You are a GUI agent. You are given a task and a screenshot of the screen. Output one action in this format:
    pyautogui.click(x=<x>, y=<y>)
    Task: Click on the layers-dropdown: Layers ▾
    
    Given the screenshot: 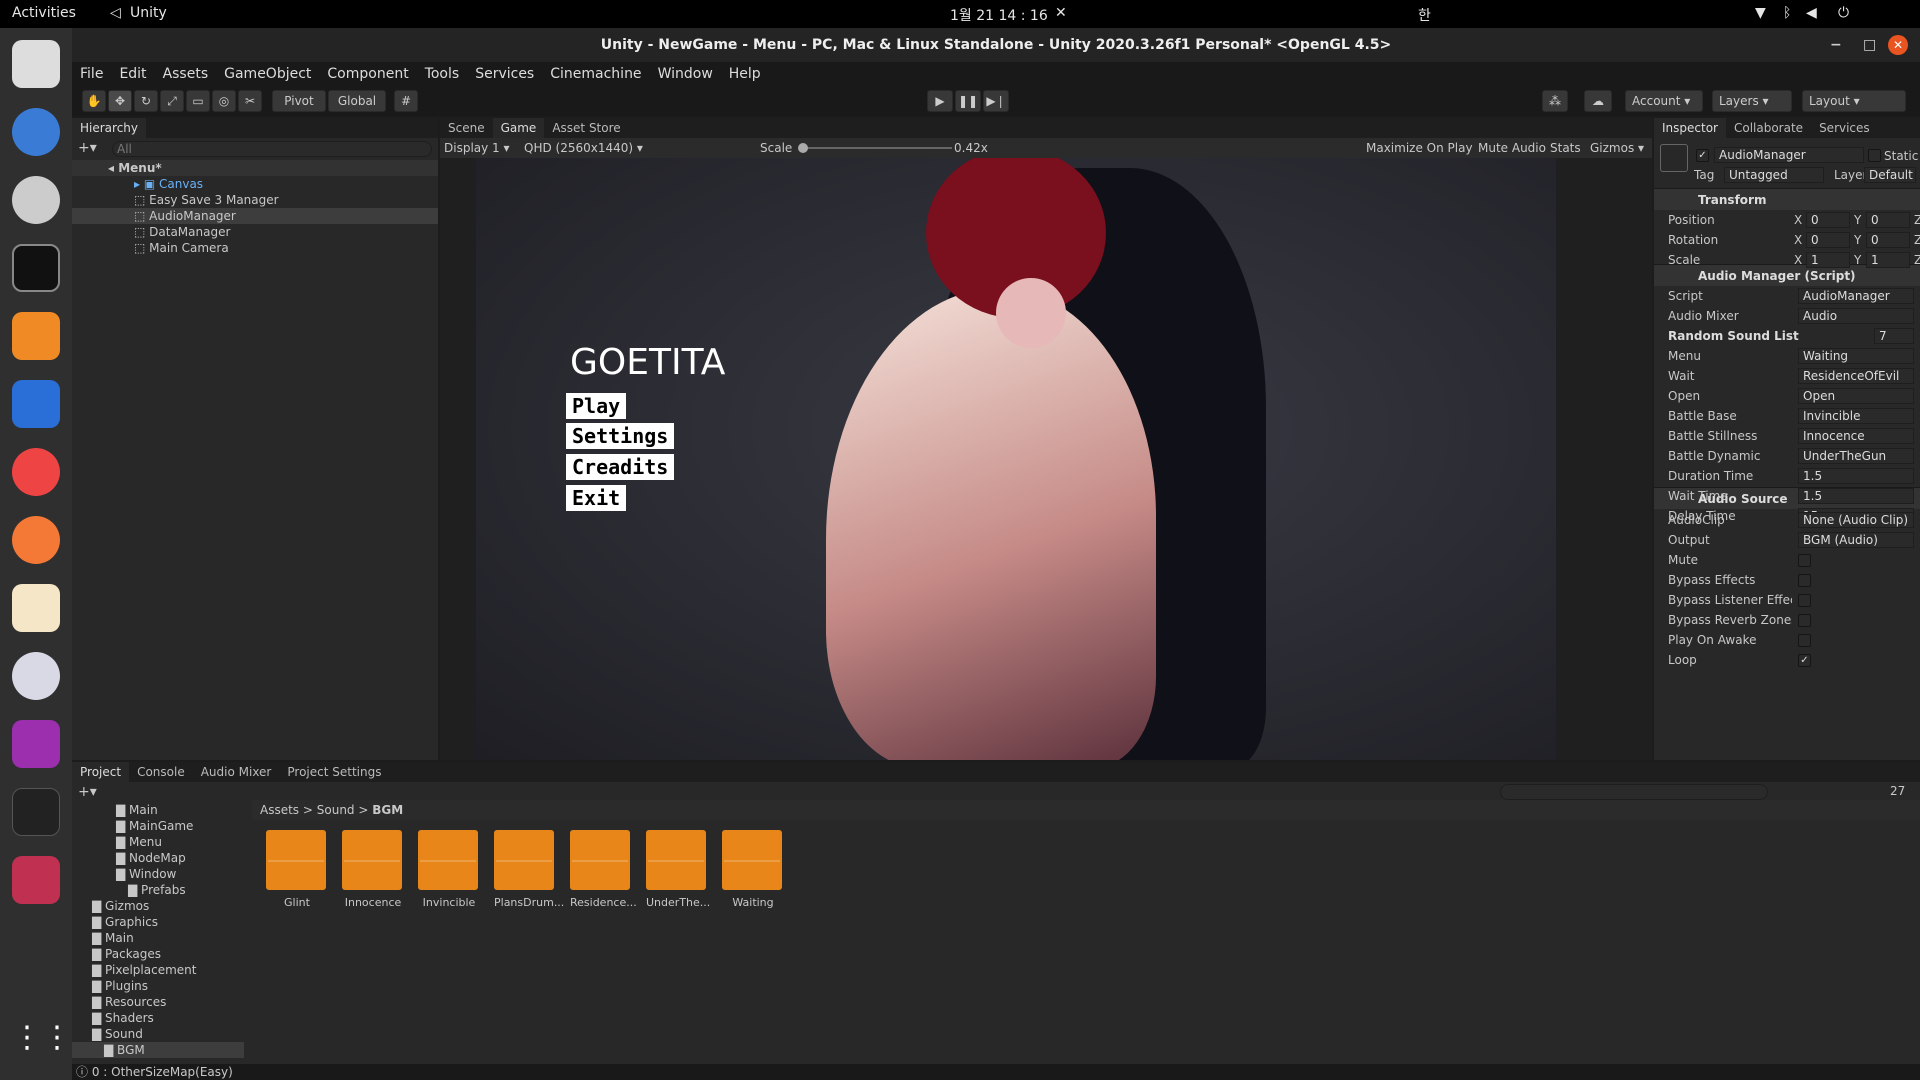 What is the action you would take?
    pyautogui.click(x=1752, y=101)
    